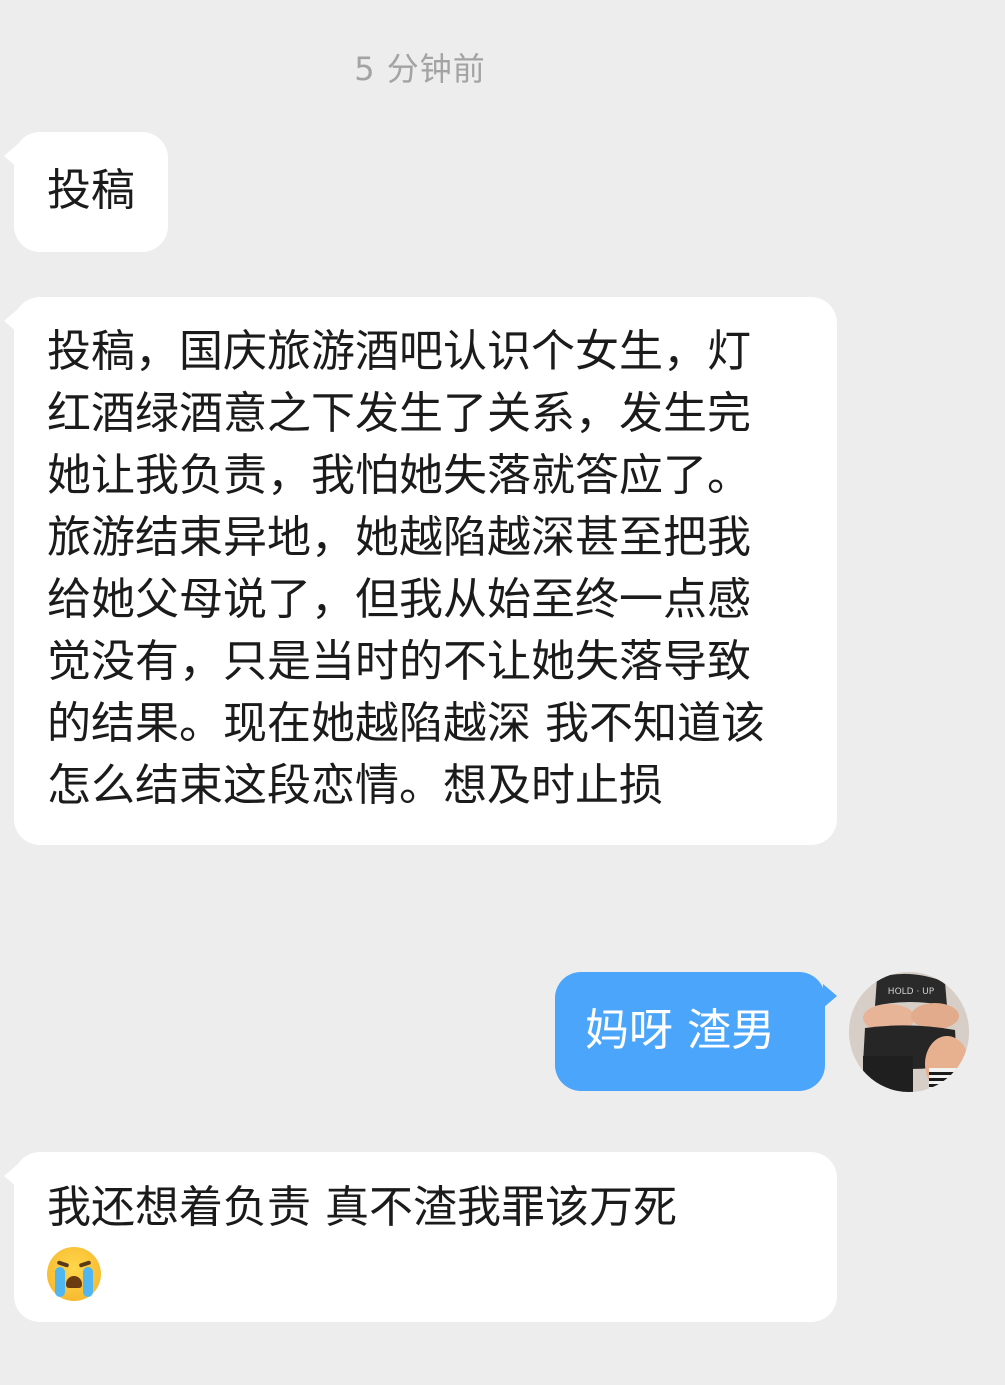 Image resolution: width=1005 pixels, height=1385 pixels. What do you see at coordinates (362, 1207) in the screenshot?
I see `message-text: 我还想着负责 真不渣我罪该万死` at bounding box center [362, 1207].